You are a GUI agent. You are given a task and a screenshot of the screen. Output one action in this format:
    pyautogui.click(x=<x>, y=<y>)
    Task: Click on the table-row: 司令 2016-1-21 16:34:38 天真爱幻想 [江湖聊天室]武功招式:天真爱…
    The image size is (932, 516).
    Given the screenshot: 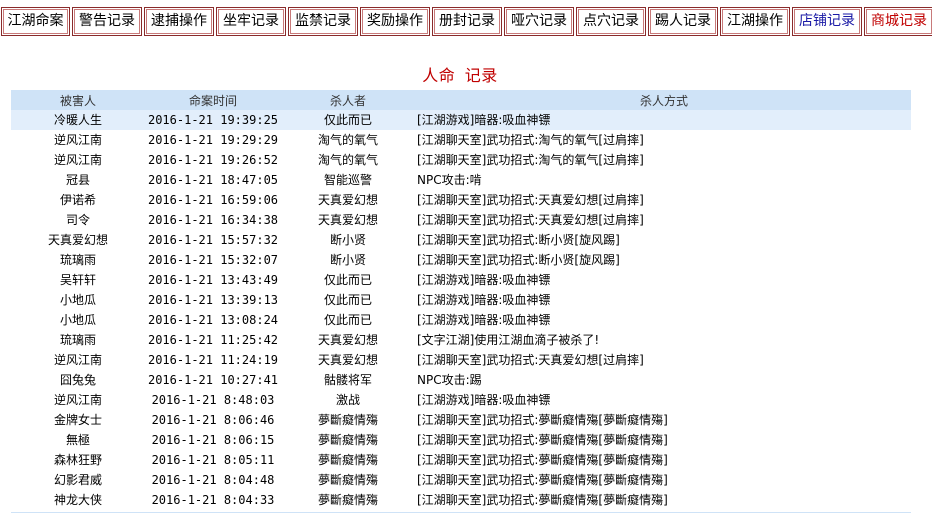 What is the action you would take?
    pyautogui.click(x=461, y=220)
    